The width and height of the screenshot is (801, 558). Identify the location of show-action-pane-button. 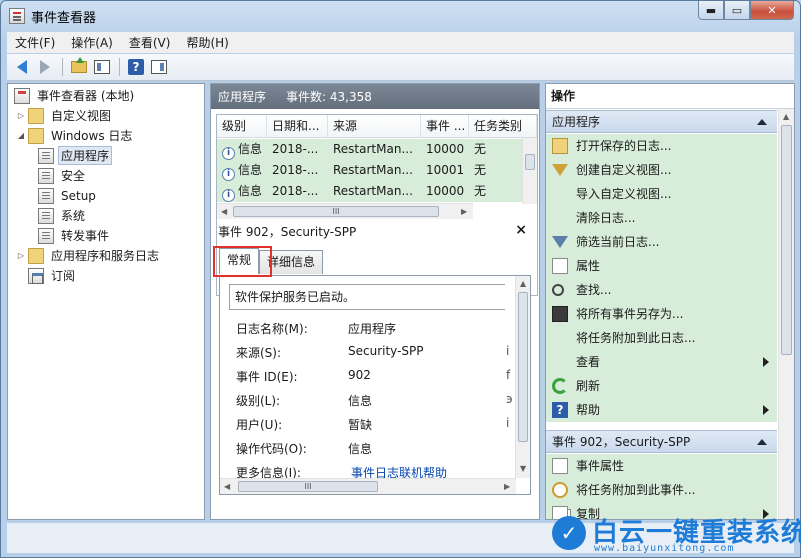
(159, 67).